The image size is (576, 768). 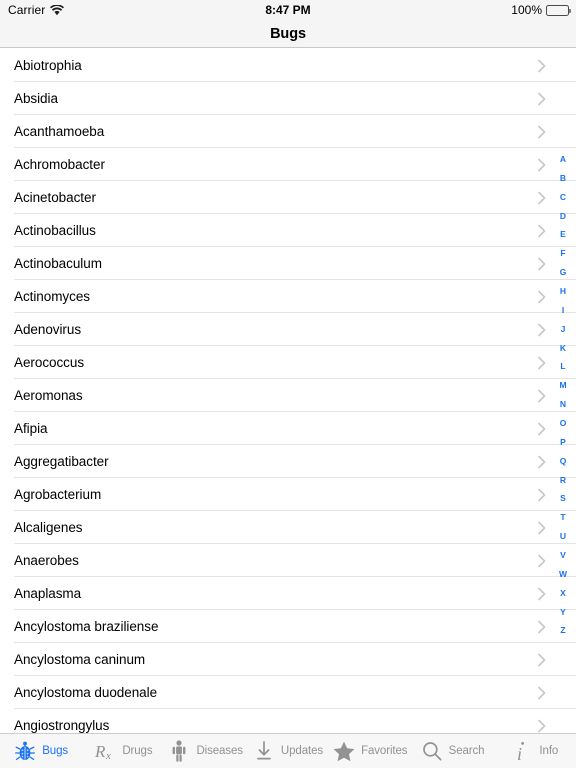 What do you see at coordinates (563, 395) in the screenshot?
I see `section-index-bar: A B C DE F G H I J KL M N O P Q RS T U V W X YZ` at bounding box center [563, 395].